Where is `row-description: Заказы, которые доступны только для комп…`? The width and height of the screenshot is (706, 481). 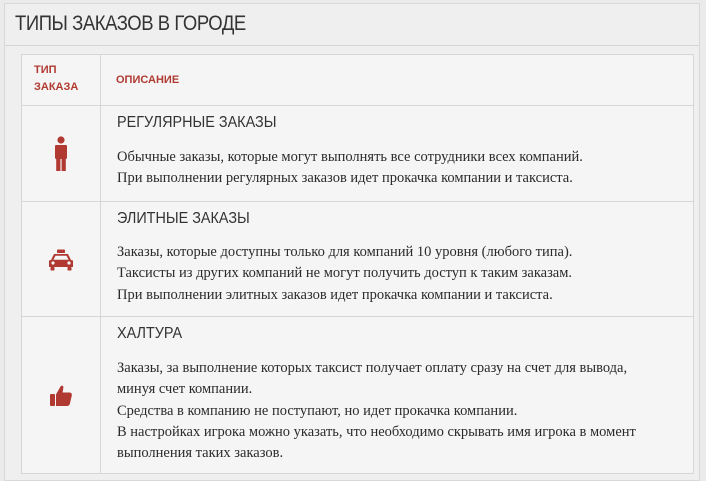 row-description: Заказы, которые доступны только для комп… is located at coordinates (402, 274).